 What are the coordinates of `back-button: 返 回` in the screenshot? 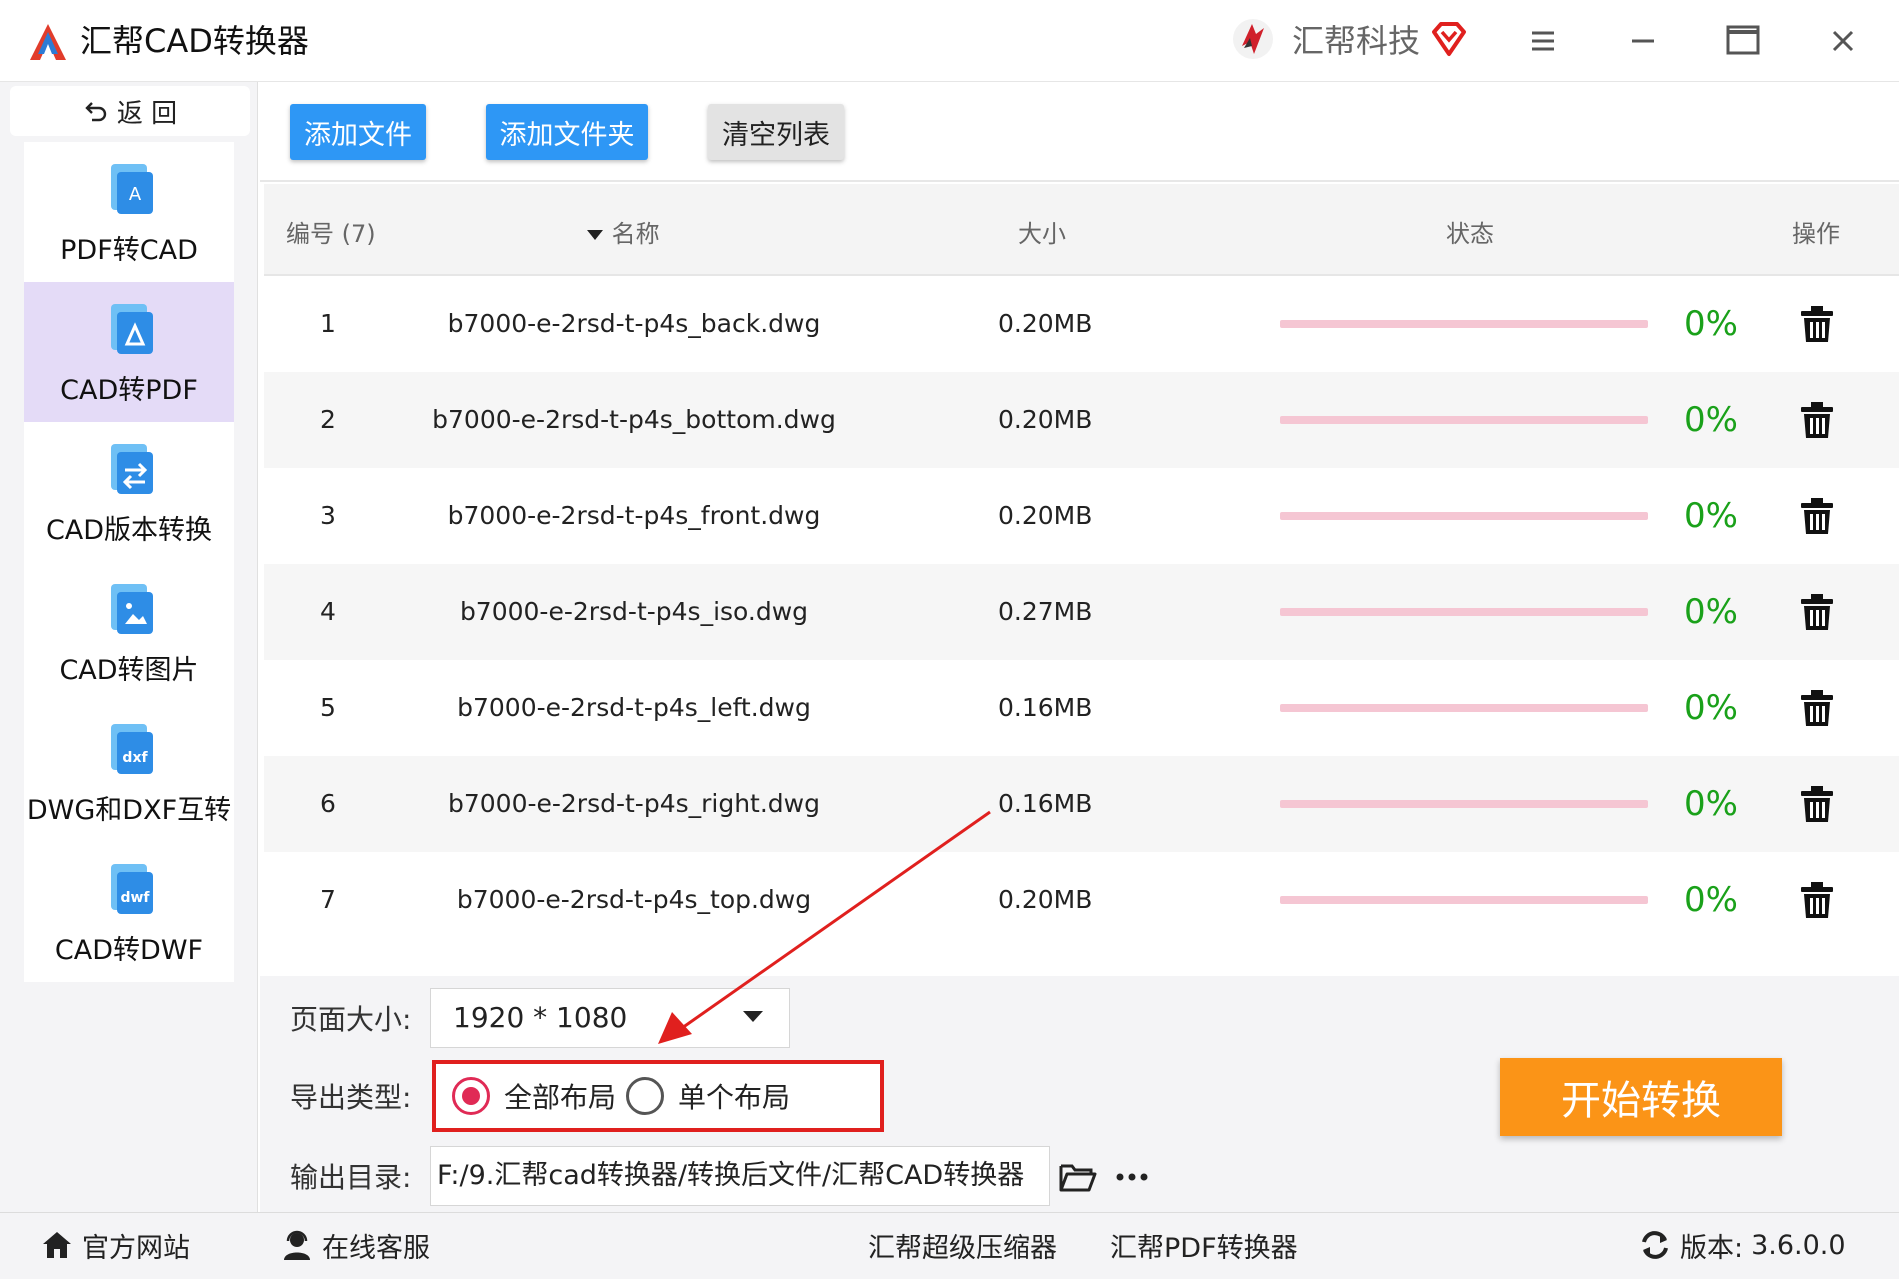 It's located at (130, 111).